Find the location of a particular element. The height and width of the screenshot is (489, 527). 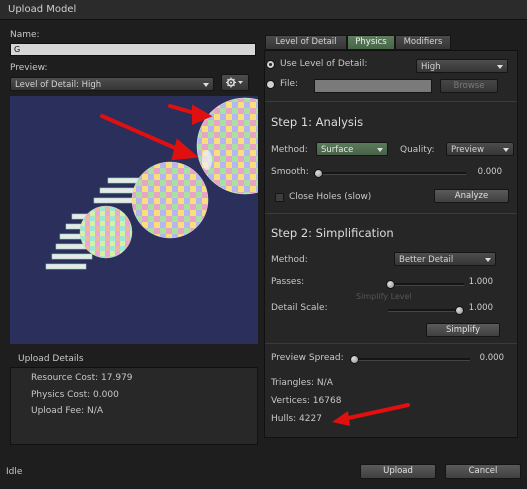

preview-lod-dropdown: Level of Detail: High is located at coordinates (112, 84).